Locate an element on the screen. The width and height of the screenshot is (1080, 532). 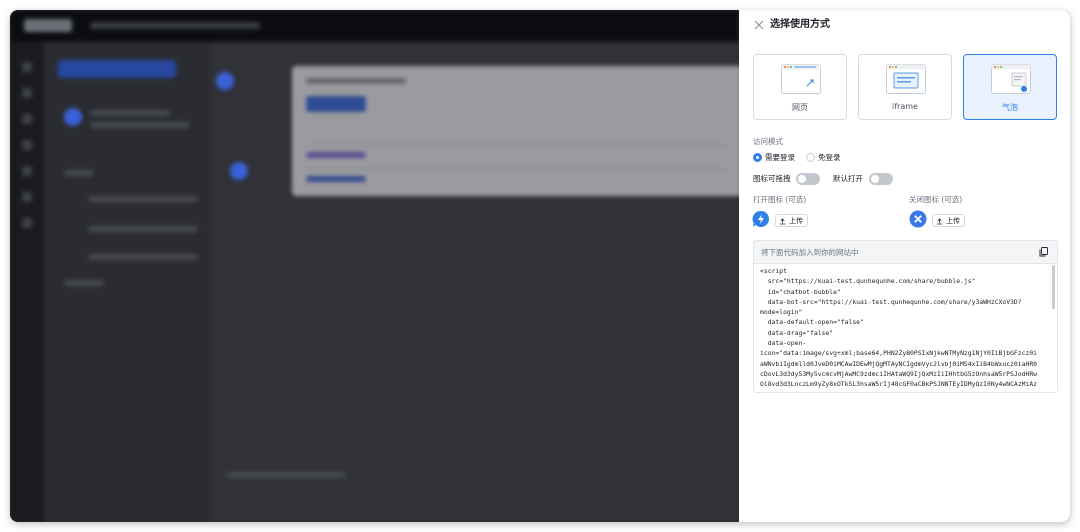
close-icon is located at coordinates (759, 25).